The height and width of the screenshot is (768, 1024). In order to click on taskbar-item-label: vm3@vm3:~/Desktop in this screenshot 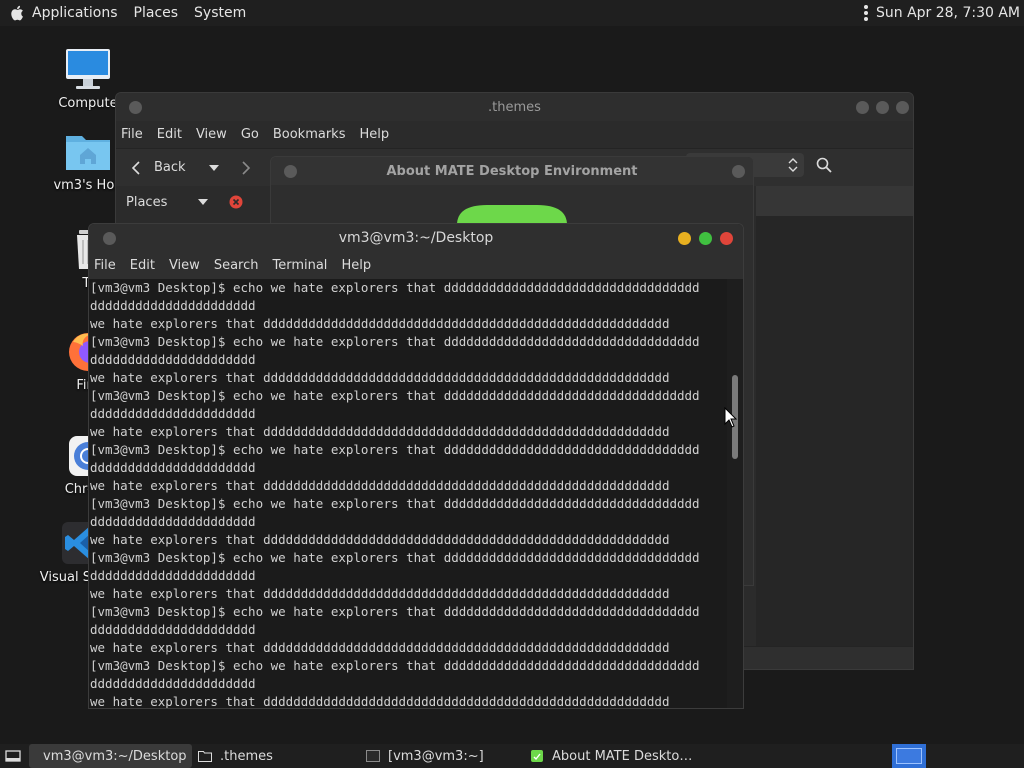, I will do `click(115, 756)`.